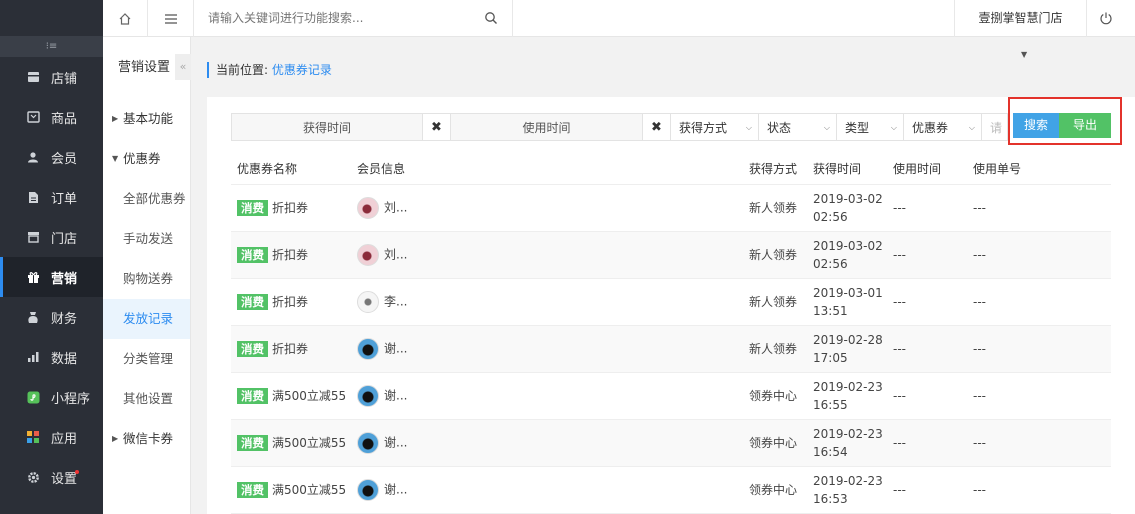 The image size is (1135, 514). I want to click on subnav-item: 其他设置, so click(146, 399).